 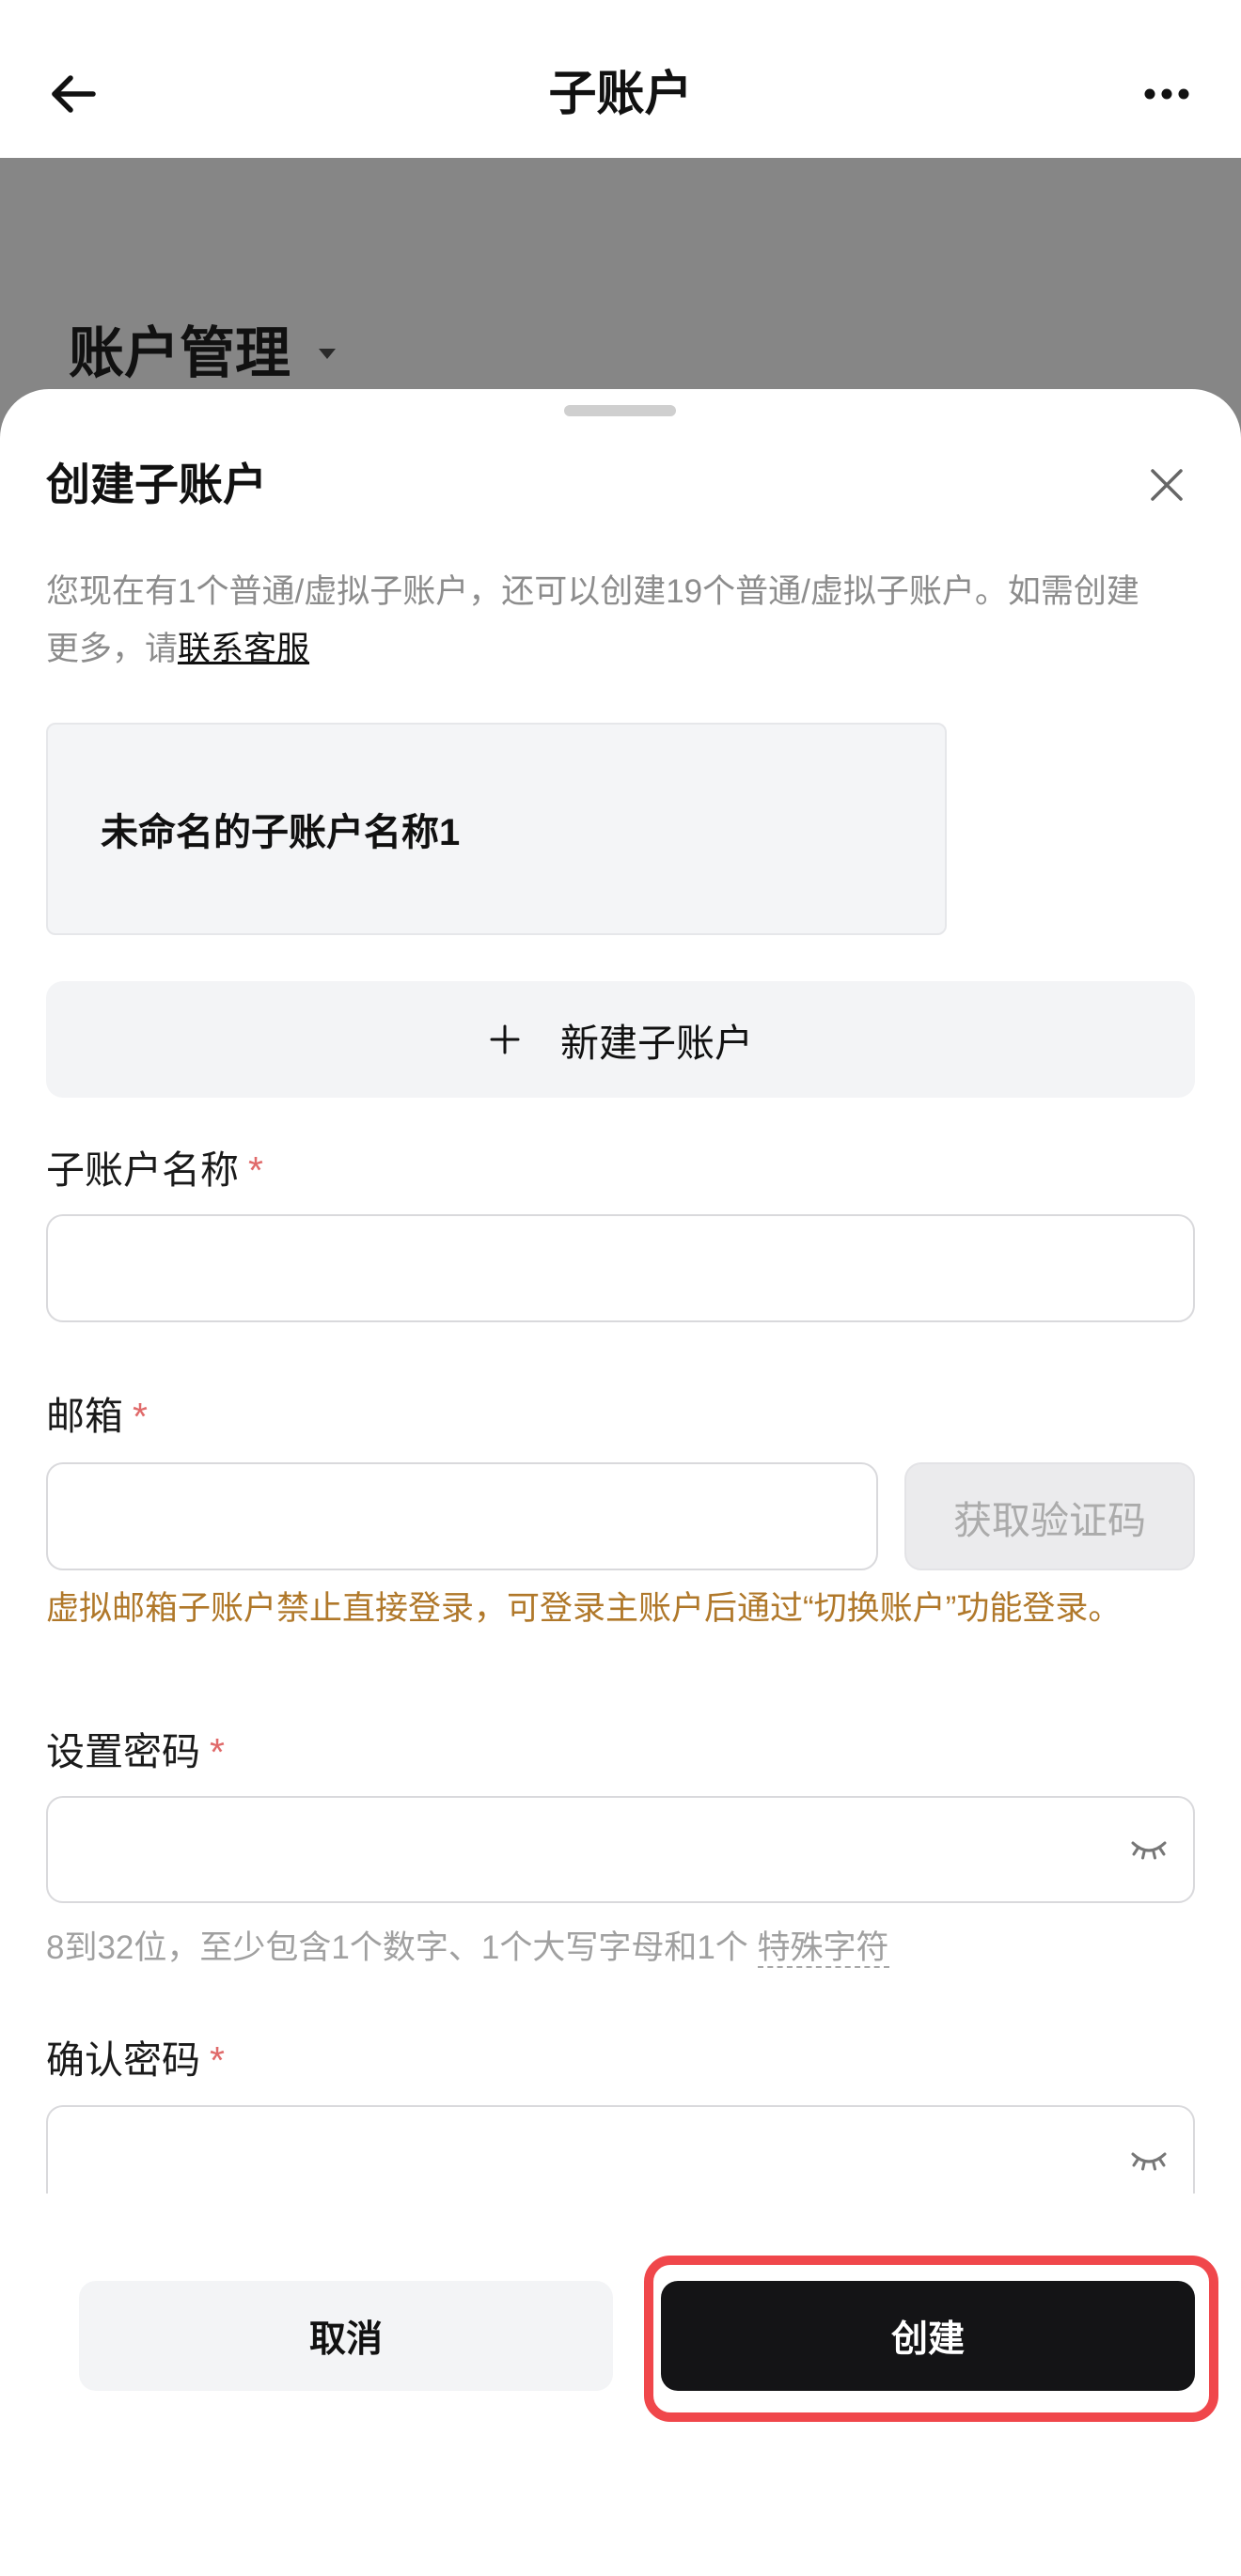 I want to click on confirm-password-field, so click(x=620, y=2149).